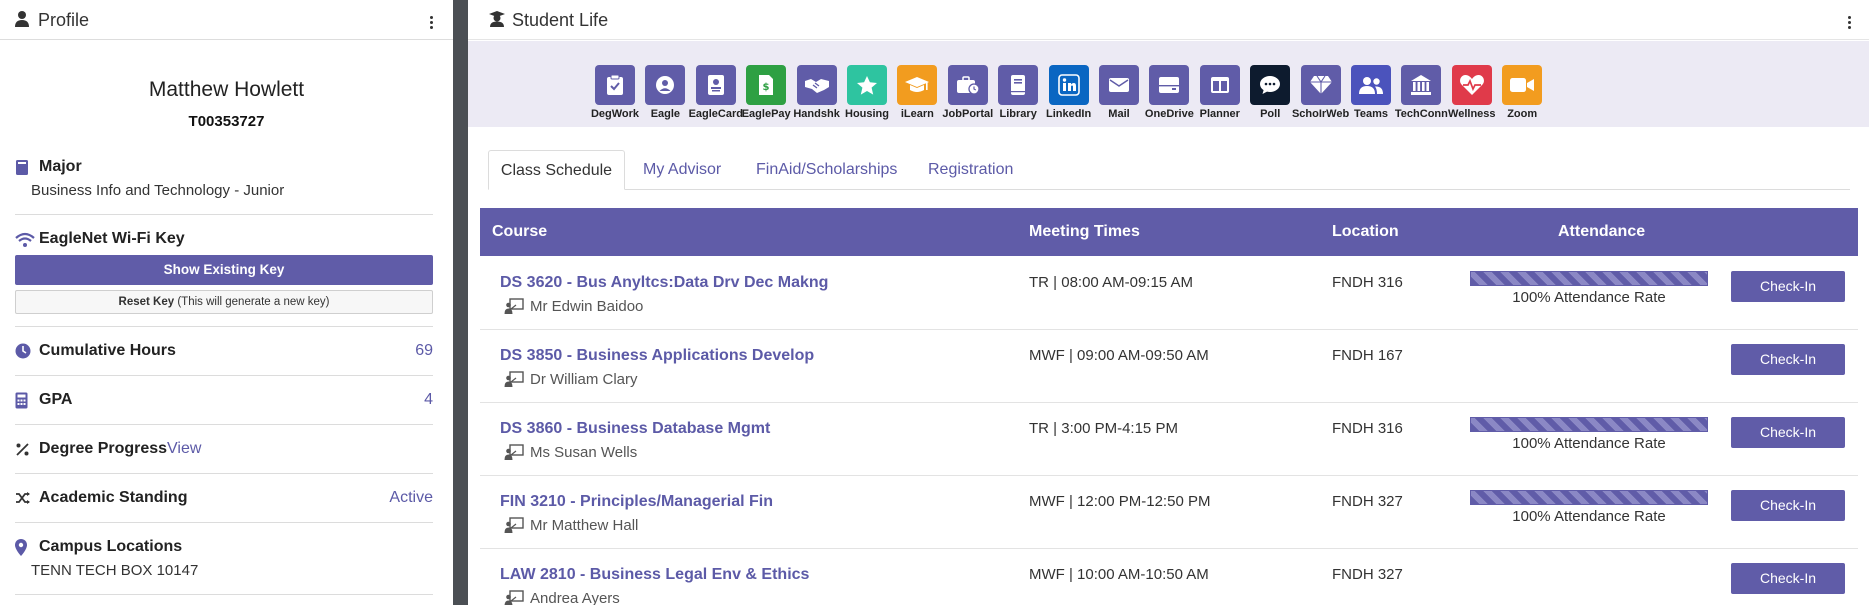 The width and height of the screenshot is (1869, 605). What do you see at coordinates (1119, 574) in the screenshot?
I see `meeting-time: MWF | 10:00 AM-10:50 AM` at bounding box center [1119, 574].